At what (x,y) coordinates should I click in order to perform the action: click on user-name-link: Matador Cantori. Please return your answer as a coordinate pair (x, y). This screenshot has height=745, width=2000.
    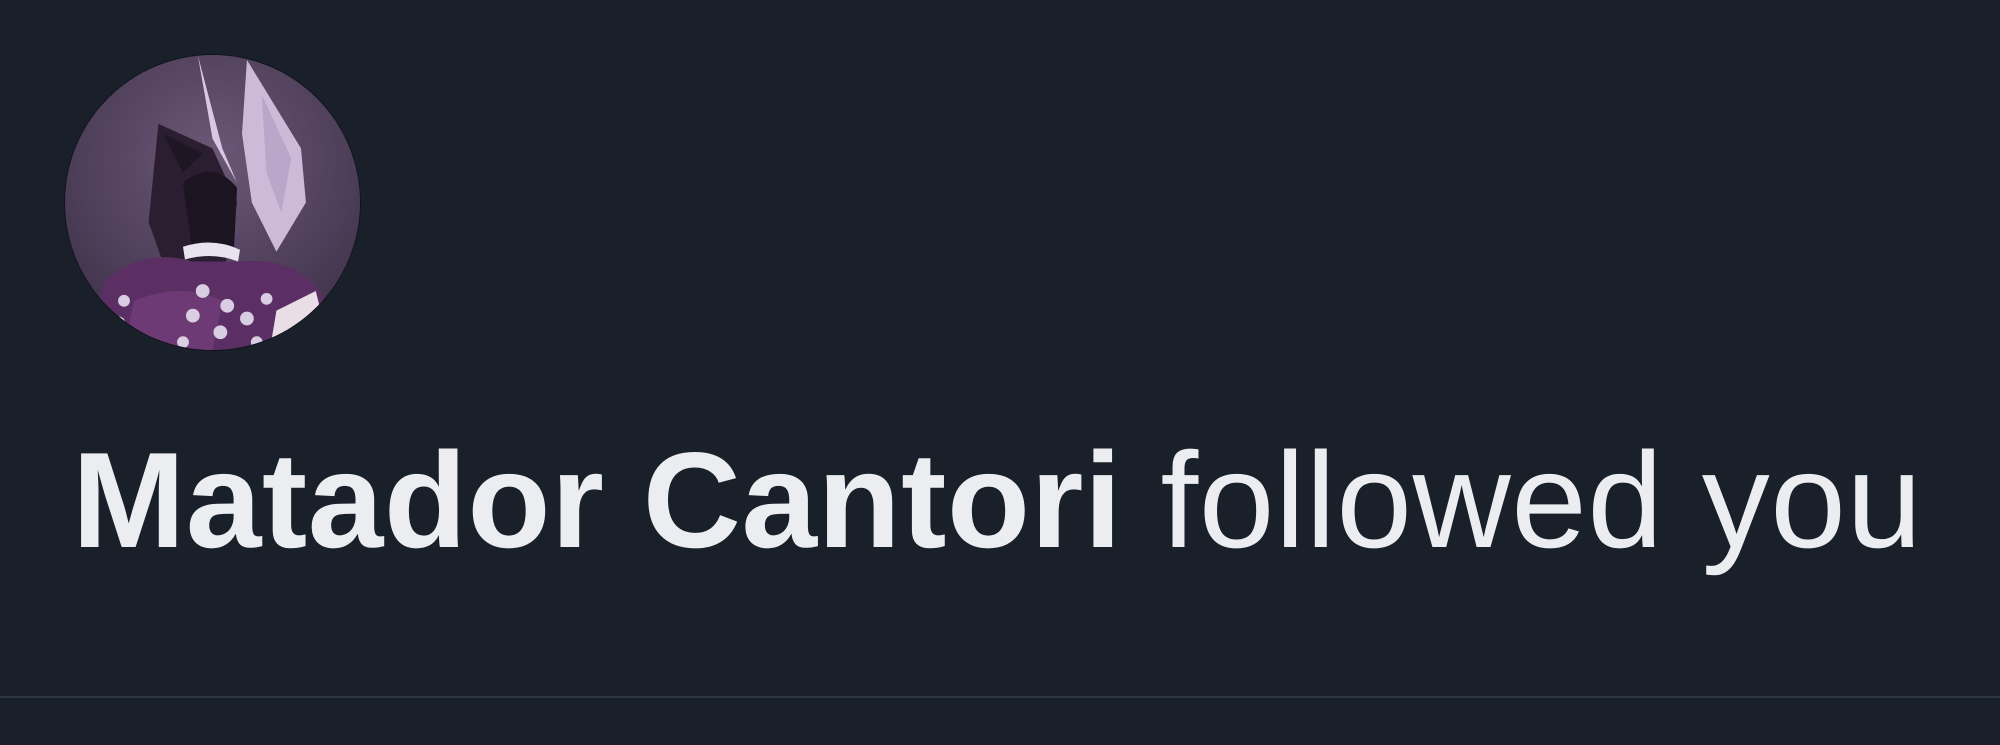
    Looking at the image, I should click on (597, 500).